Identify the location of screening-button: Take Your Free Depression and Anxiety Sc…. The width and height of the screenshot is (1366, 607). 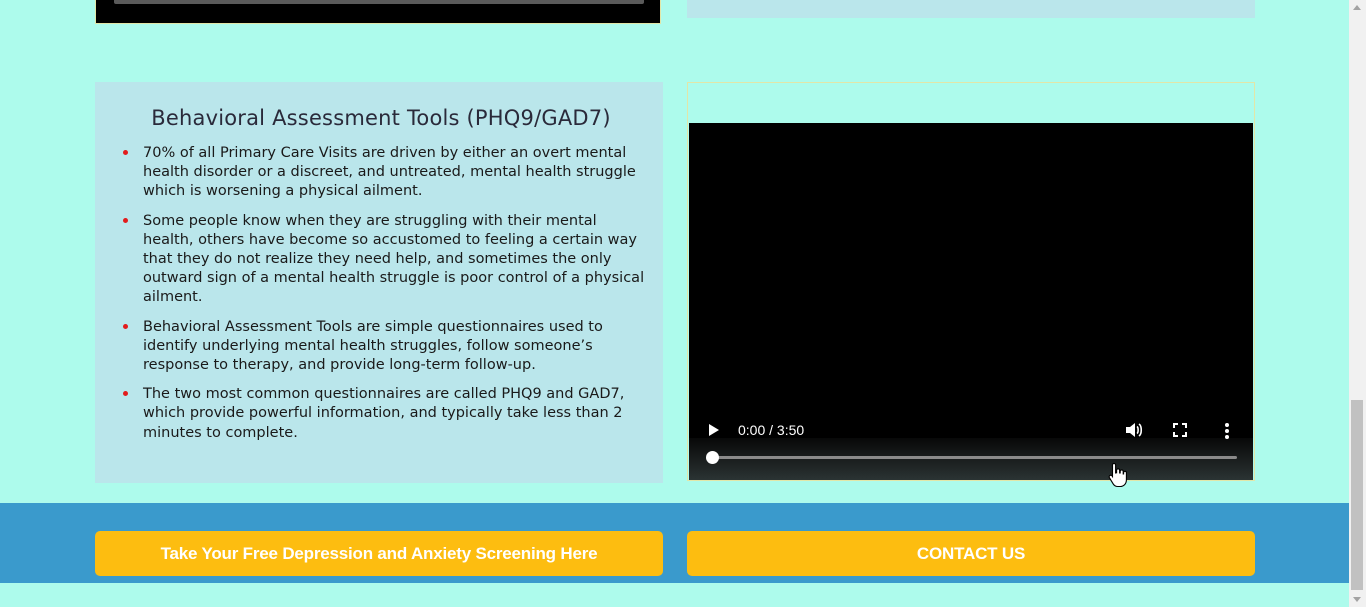
(379, 553).